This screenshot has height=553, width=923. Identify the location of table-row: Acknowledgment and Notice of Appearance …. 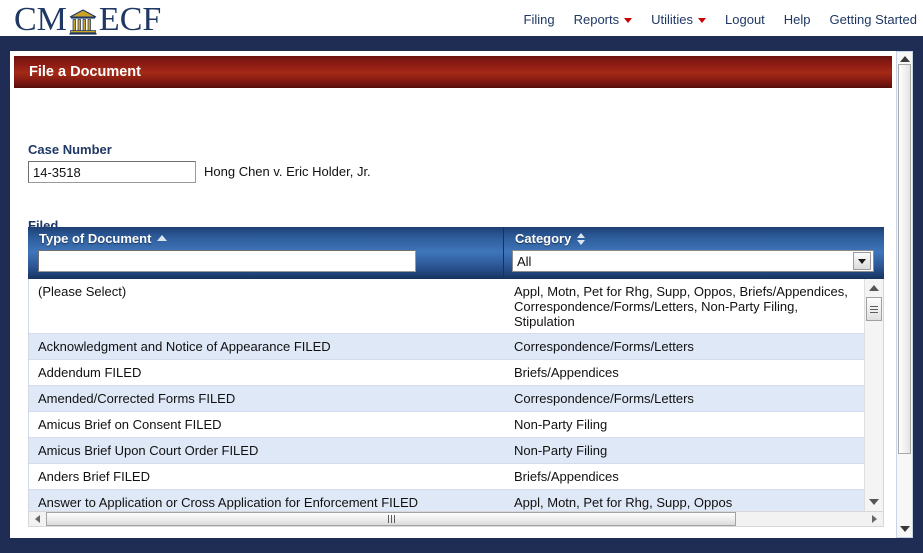
(447, 347).